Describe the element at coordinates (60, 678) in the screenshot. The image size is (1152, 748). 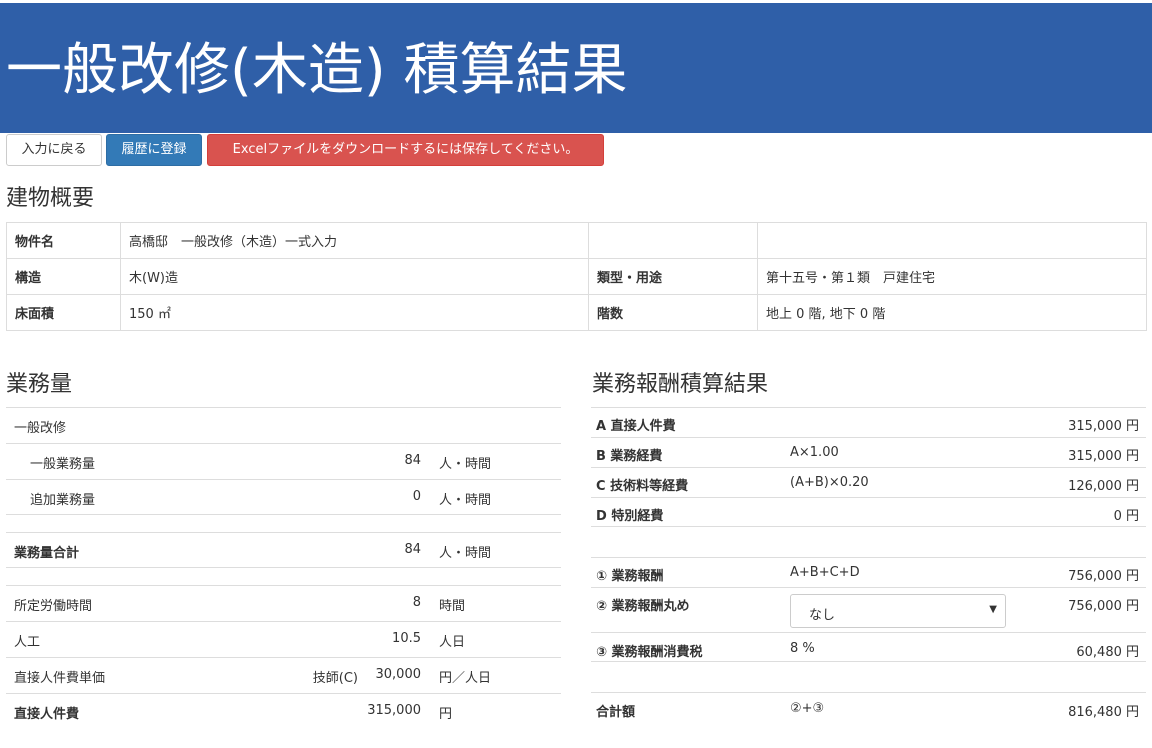
I see `unit-price-label: 直接人件費単価` at that location.